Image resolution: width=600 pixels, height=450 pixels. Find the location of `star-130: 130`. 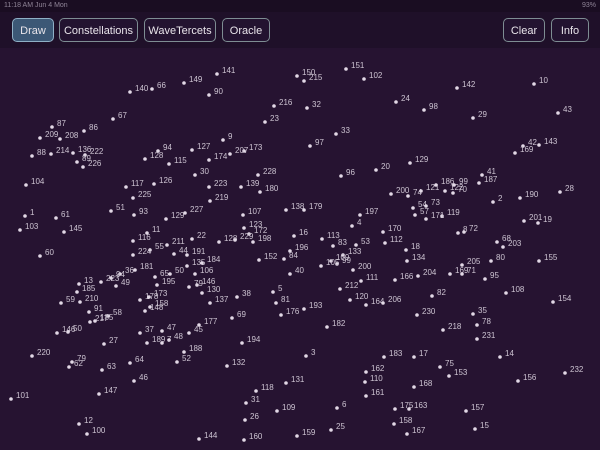

star-130: 130 is located at coordinates (210, 290).